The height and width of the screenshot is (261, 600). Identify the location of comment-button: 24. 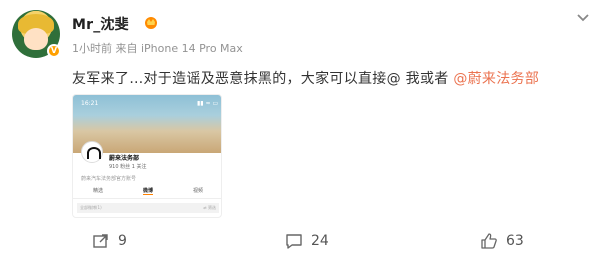
(307, 241).